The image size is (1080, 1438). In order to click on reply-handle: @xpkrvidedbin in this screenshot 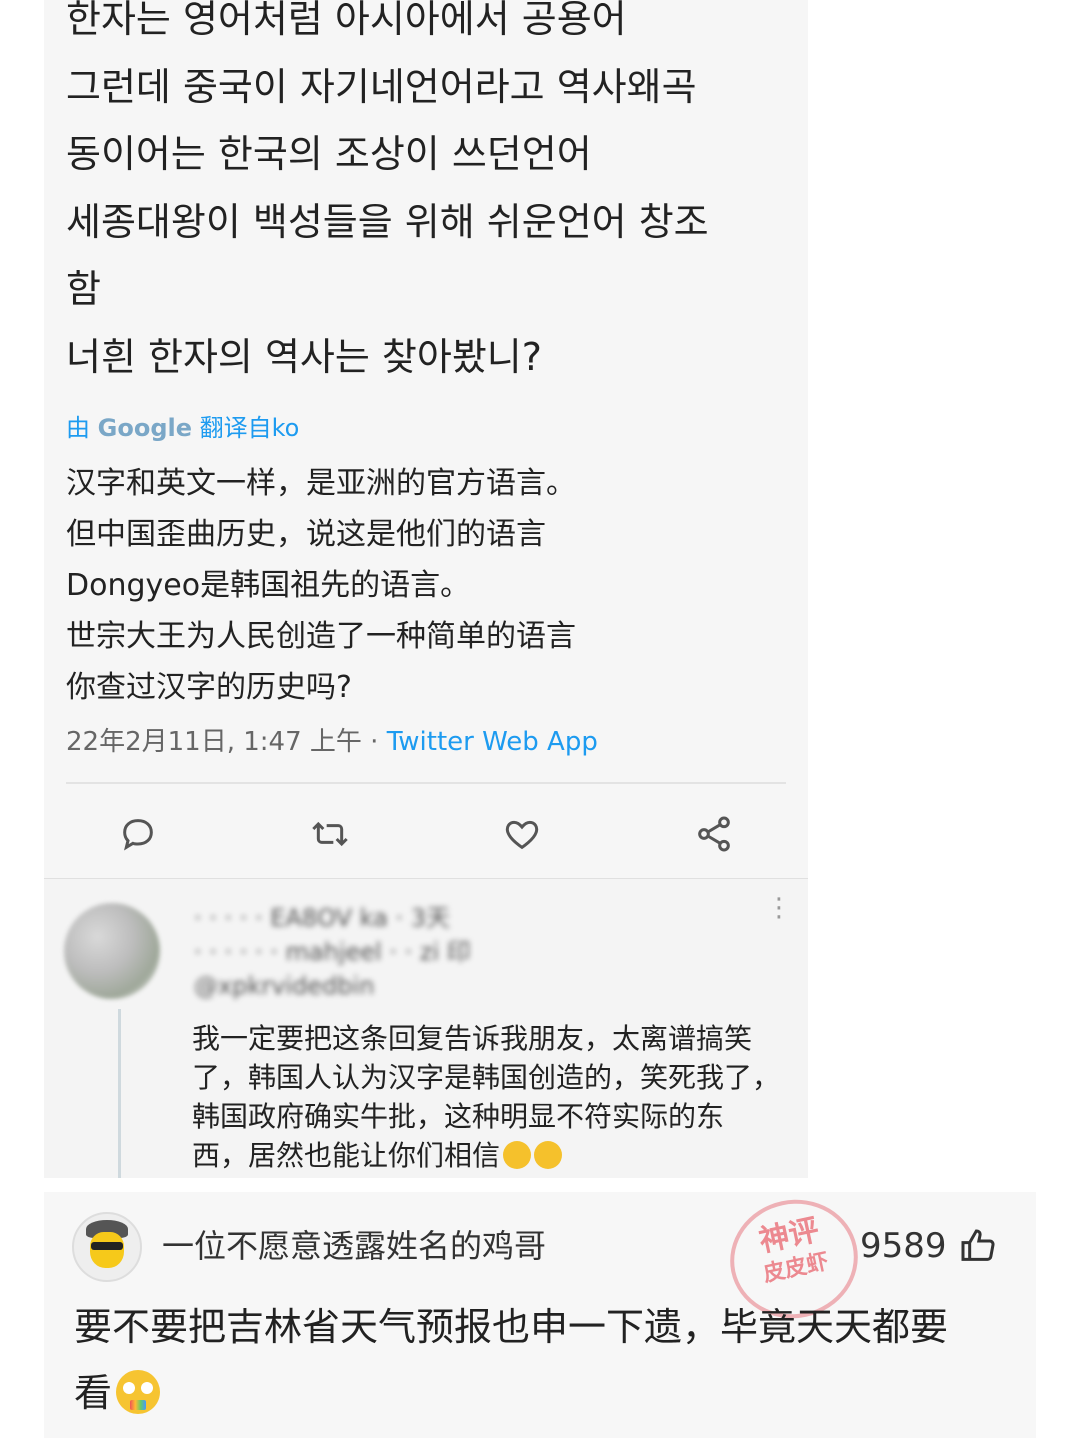, I will do `click(284, 986)`.